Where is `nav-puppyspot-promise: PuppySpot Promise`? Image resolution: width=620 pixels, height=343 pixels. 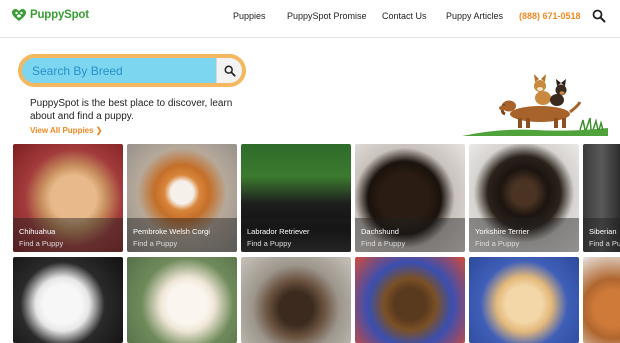 nav-puppyspot-promise: PuppySpot Promise is located at coordinates (327, 16).